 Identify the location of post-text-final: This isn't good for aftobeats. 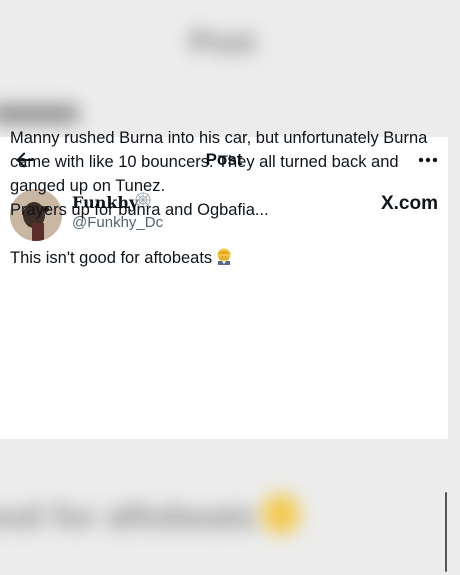
(111, 258).